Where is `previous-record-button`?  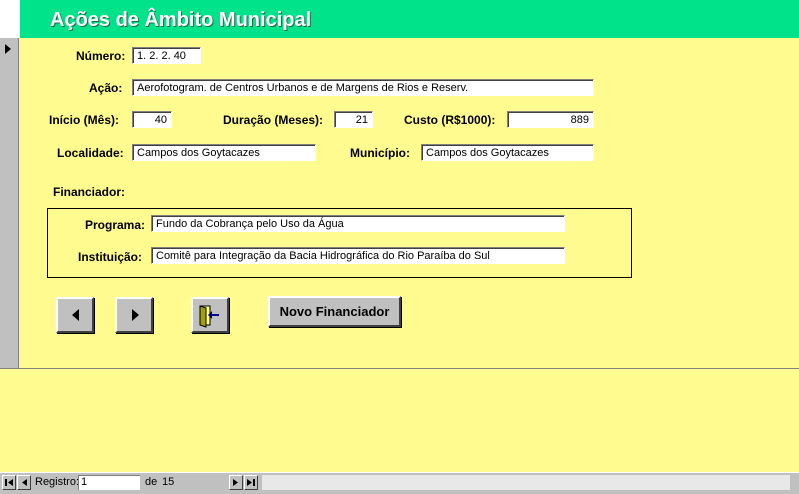 previous-record-button is located at coordinates (75, 315).